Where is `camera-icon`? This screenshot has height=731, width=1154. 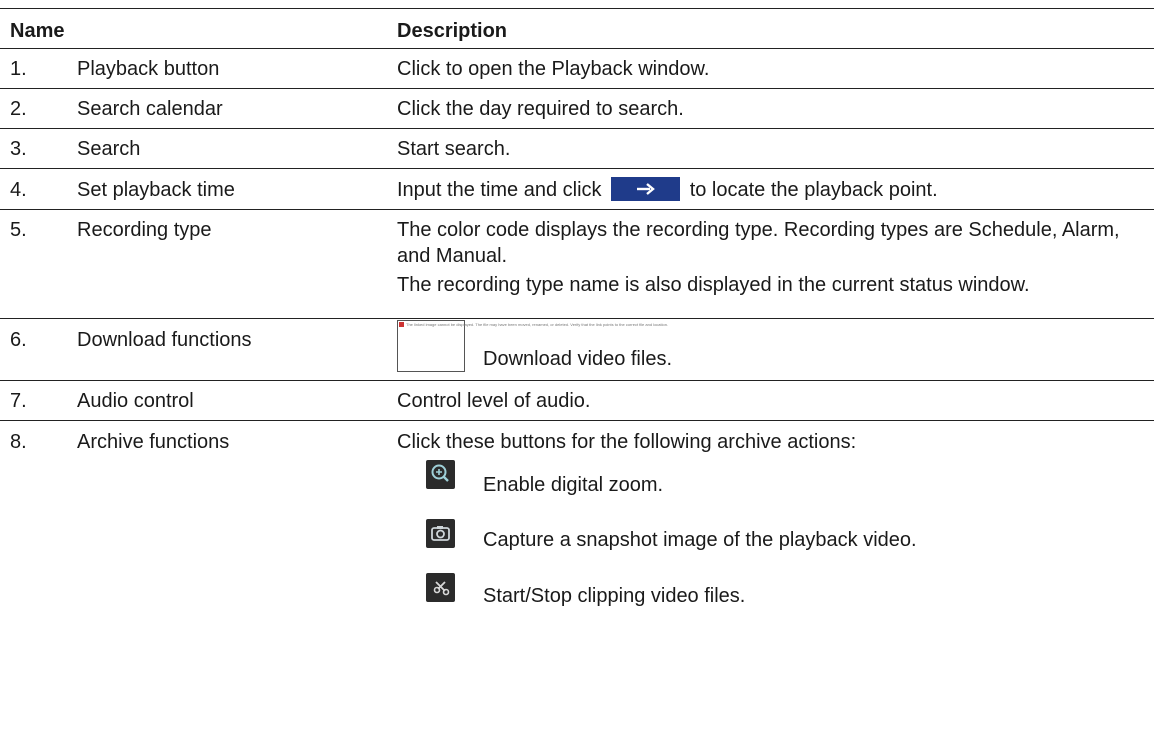
camera-icon is located at coordinates (440, 533).